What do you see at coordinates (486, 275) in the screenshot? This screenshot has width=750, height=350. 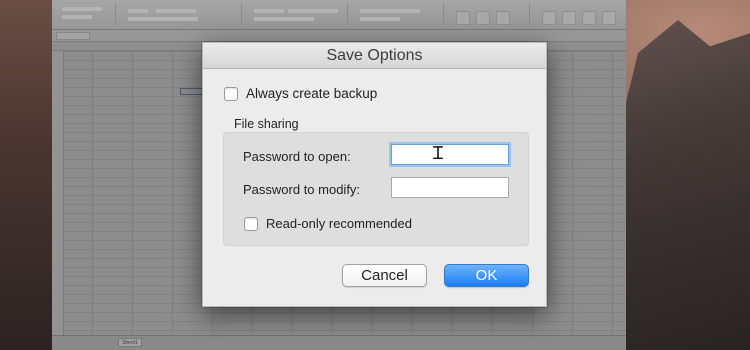 I see `ok-button: OK` at bounding box center [486, 275].